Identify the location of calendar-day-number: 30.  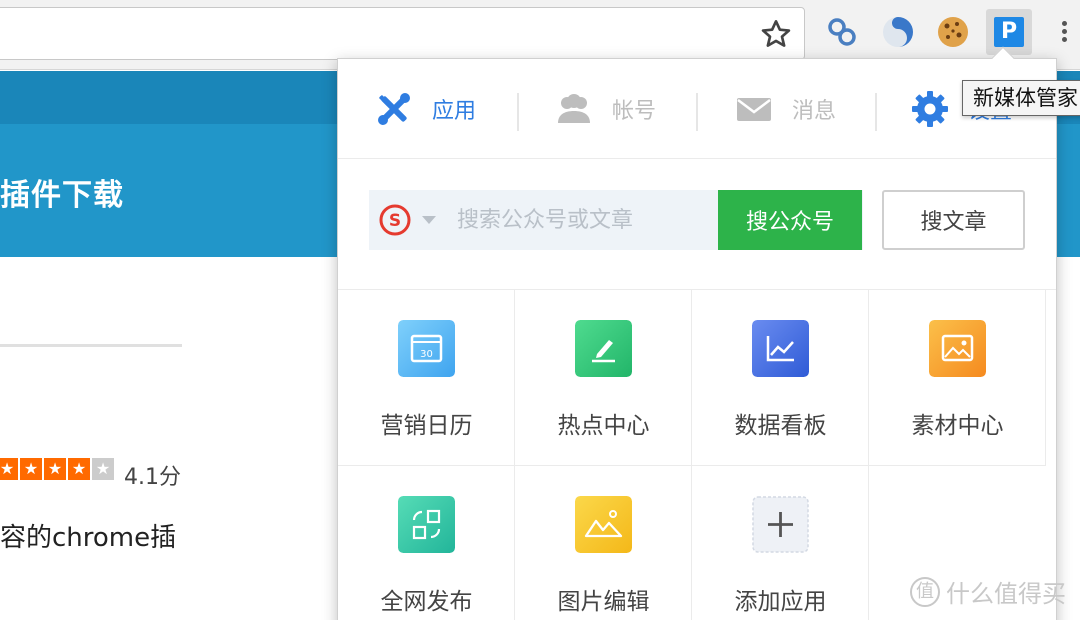
(426, 354).